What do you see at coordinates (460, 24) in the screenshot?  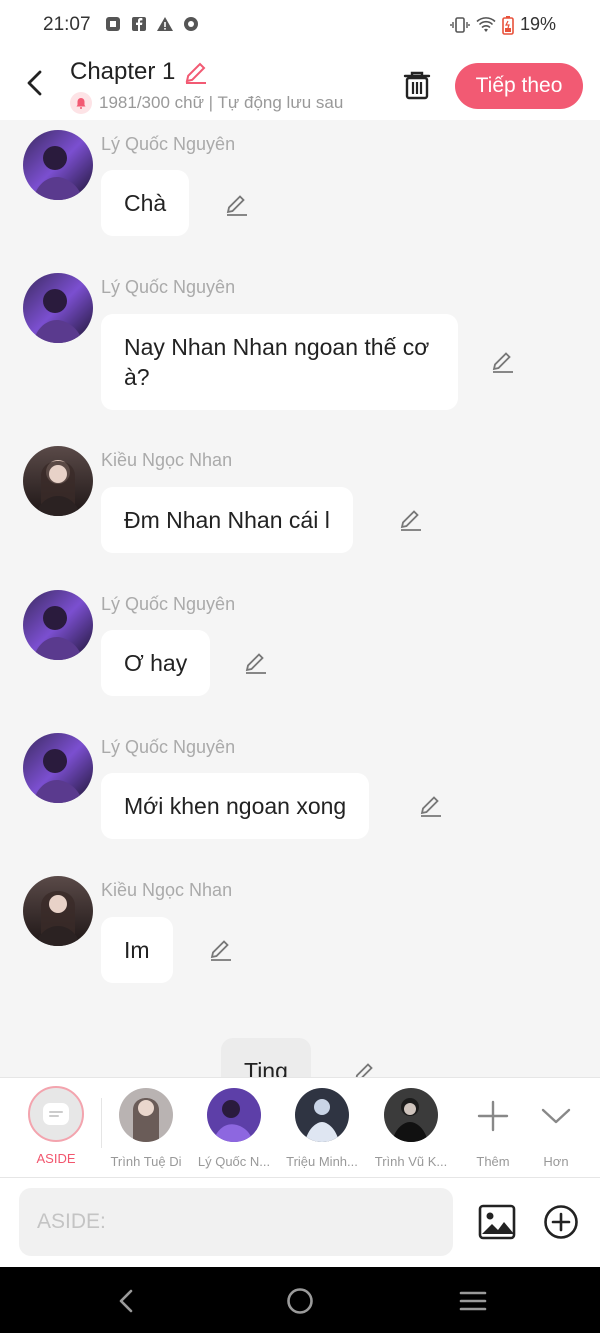 I see `vibrate-icon` at bounding box center [460, 24].